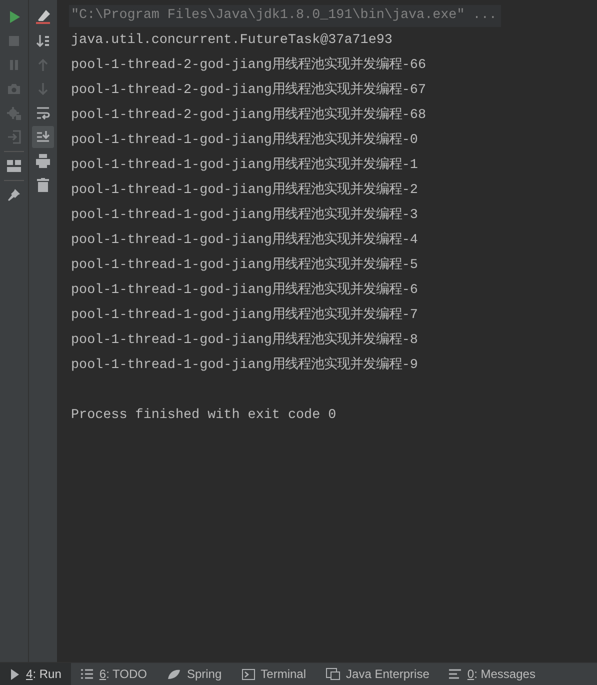 The image size is (597, 685). What do you see at coordinates (15, 674) in the screenshot?
I see `play-icon` at bounding box center [15, 674].